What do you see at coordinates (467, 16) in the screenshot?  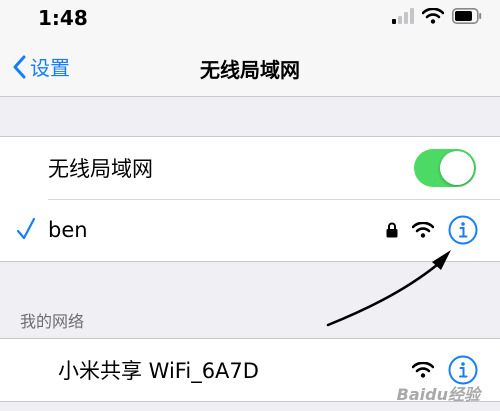 I see `battery-icon` at bounding box center [467, 16].